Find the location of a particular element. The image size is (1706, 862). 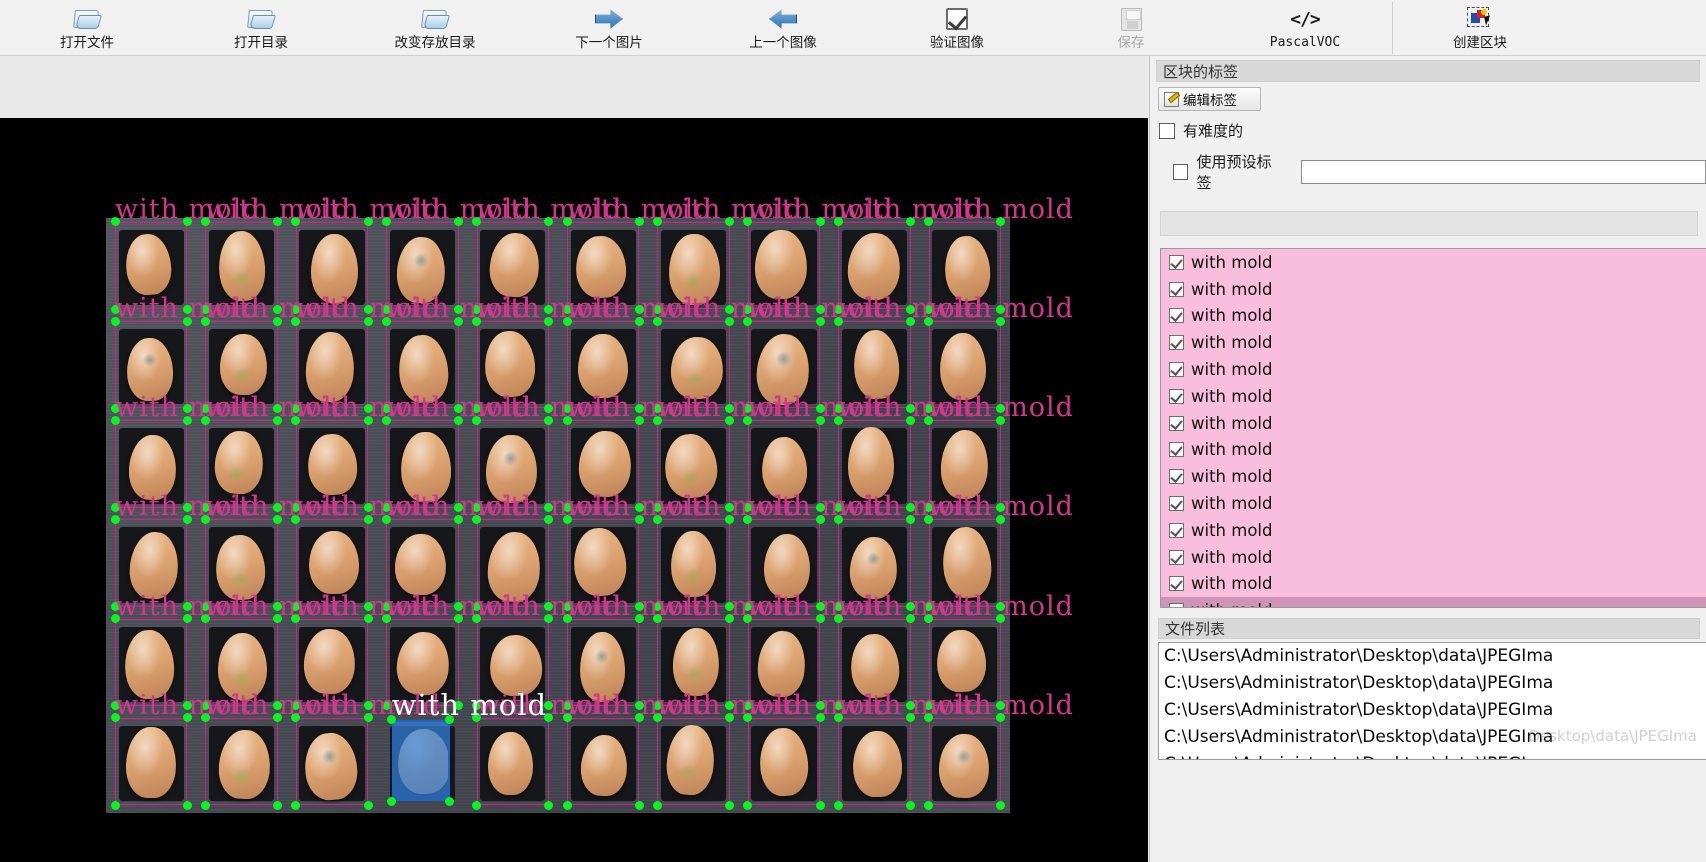

prev-image-button: 上一个图像 is located at coordinates (783, 28).